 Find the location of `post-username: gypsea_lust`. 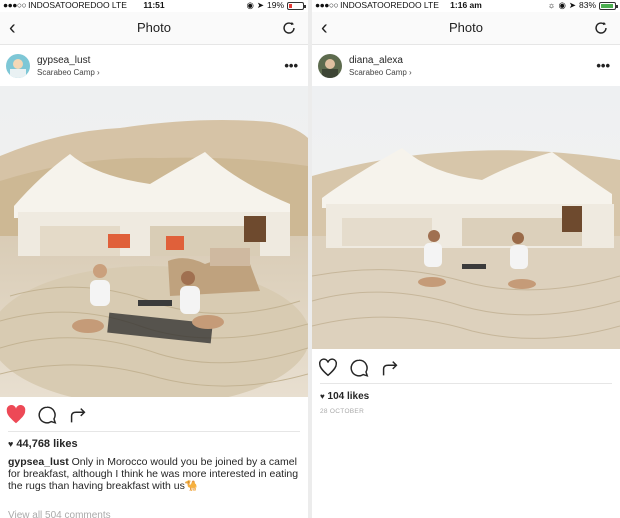

post-username: gypsea_lust is located at coordinates (63, 60).